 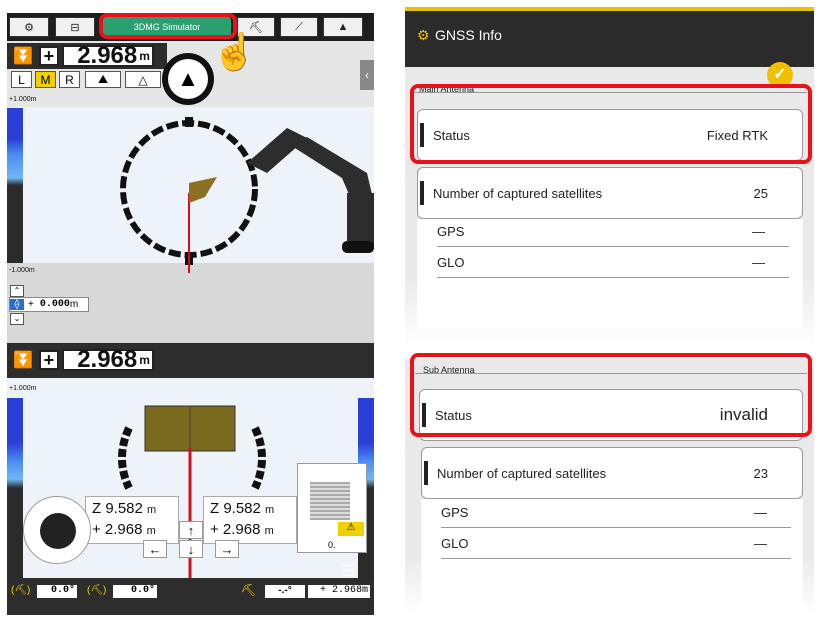 I want to click on main-glo-row: GLO —, so click(x=613, y=263).